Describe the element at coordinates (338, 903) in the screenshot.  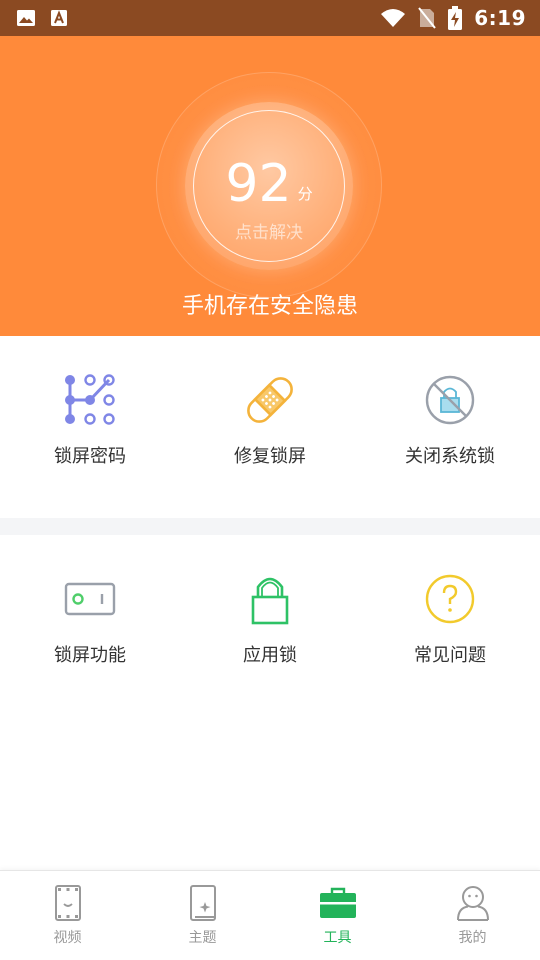
I see `toolbox-icon` at that location.